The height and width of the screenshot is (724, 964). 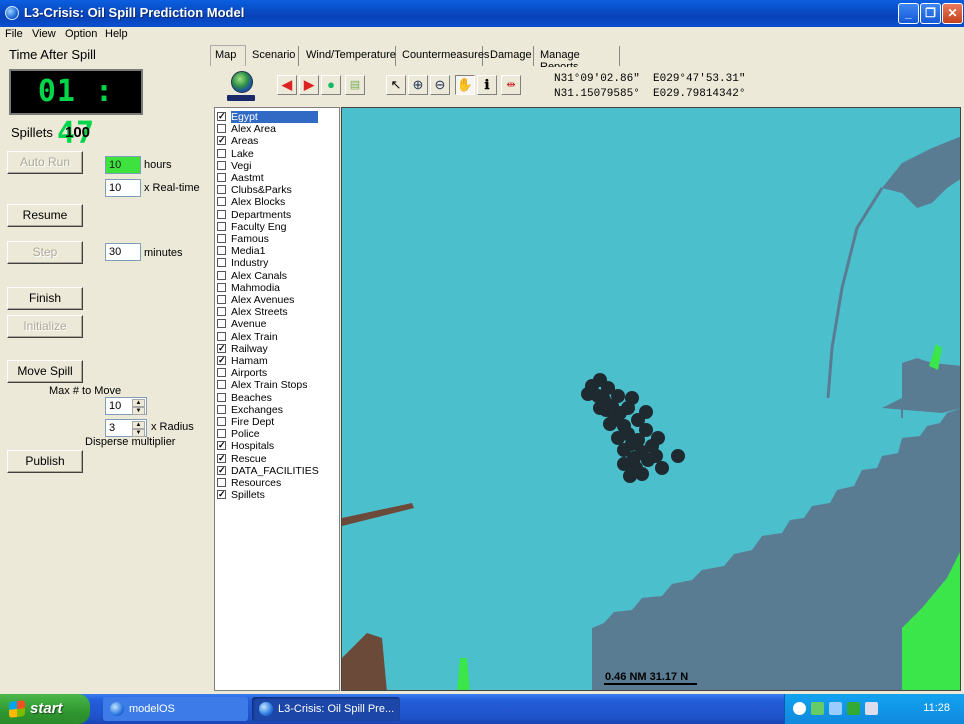 I want to click on tab-damage: Damage, so click(x=510, y=56).